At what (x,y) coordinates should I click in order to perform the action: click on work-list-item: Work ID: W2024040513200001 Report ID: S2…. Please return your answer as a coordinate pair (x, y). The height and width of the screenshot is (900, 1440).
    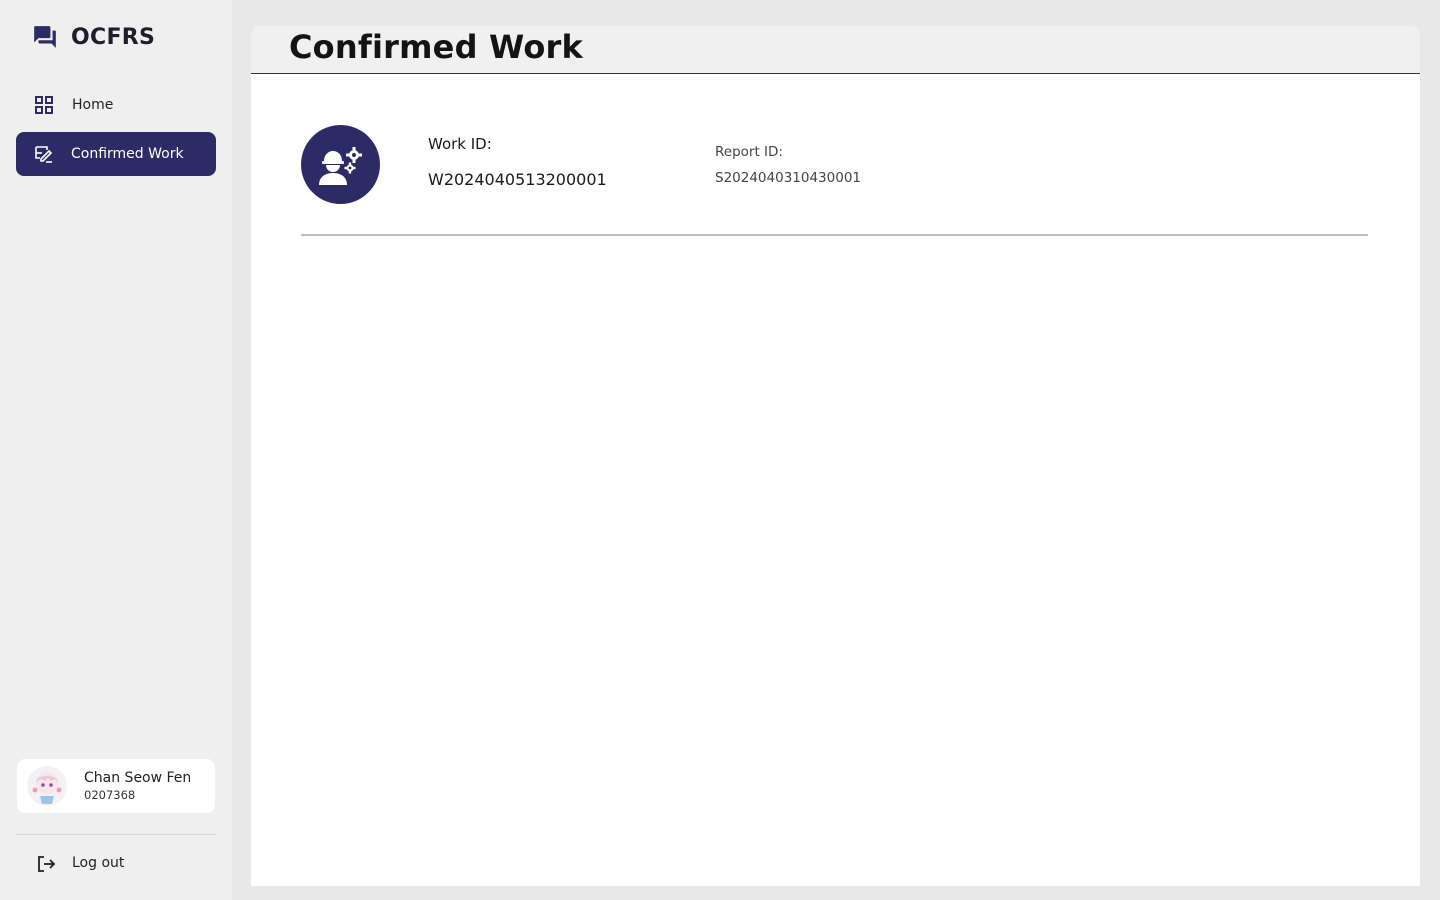
    Looking at the image, I should click on (834, 180).